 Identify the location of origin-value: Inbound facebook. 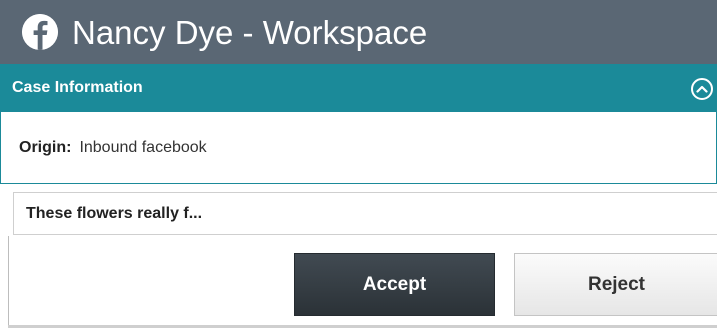
(143, 147).